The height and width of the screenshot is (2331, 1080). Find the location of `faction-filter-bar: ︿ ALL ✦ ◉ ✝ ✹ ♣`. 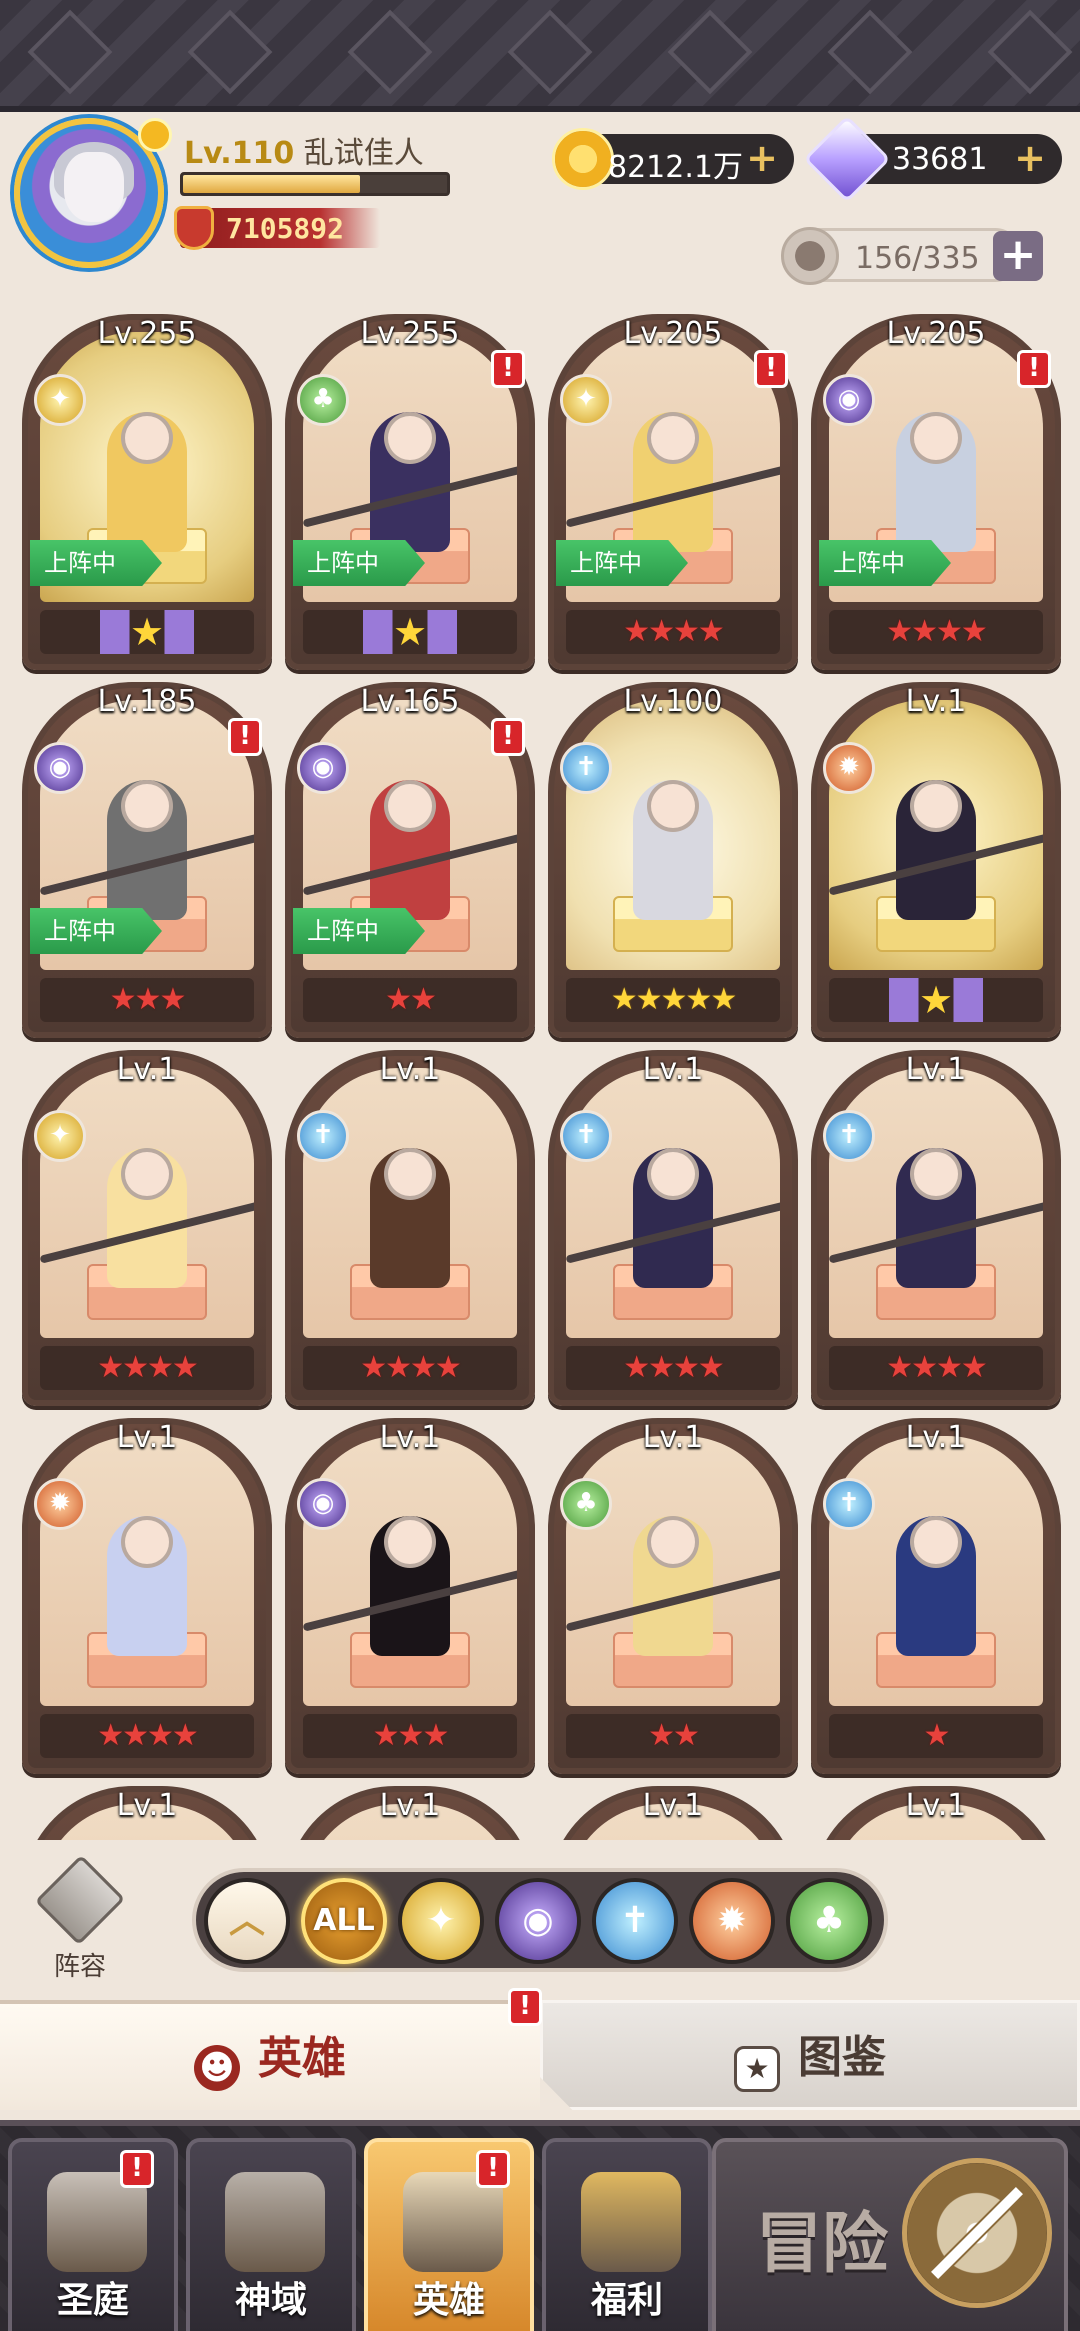

faction-filter-bar: ︿ ALL ✦ ◉ ✝ ✹ ♣ is located at coordinates (540, 1920).